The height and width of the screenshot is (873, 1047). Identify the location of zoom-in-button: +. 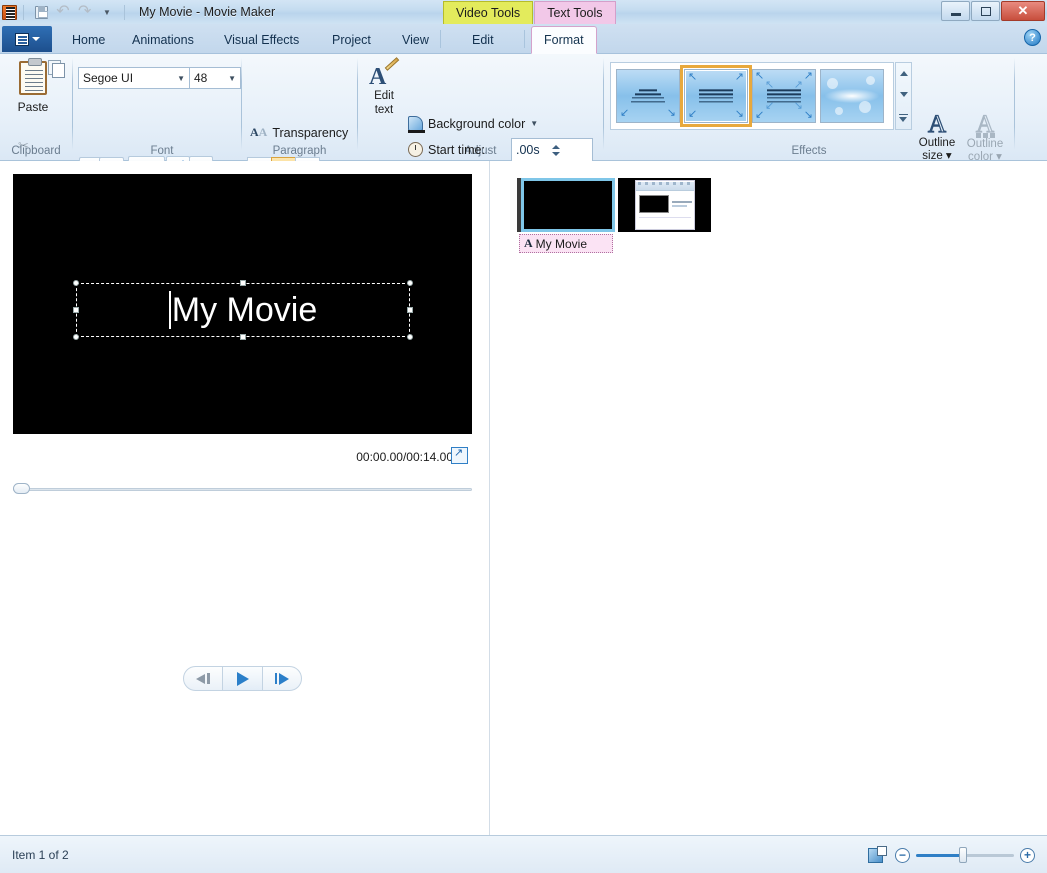
(1027, 855).